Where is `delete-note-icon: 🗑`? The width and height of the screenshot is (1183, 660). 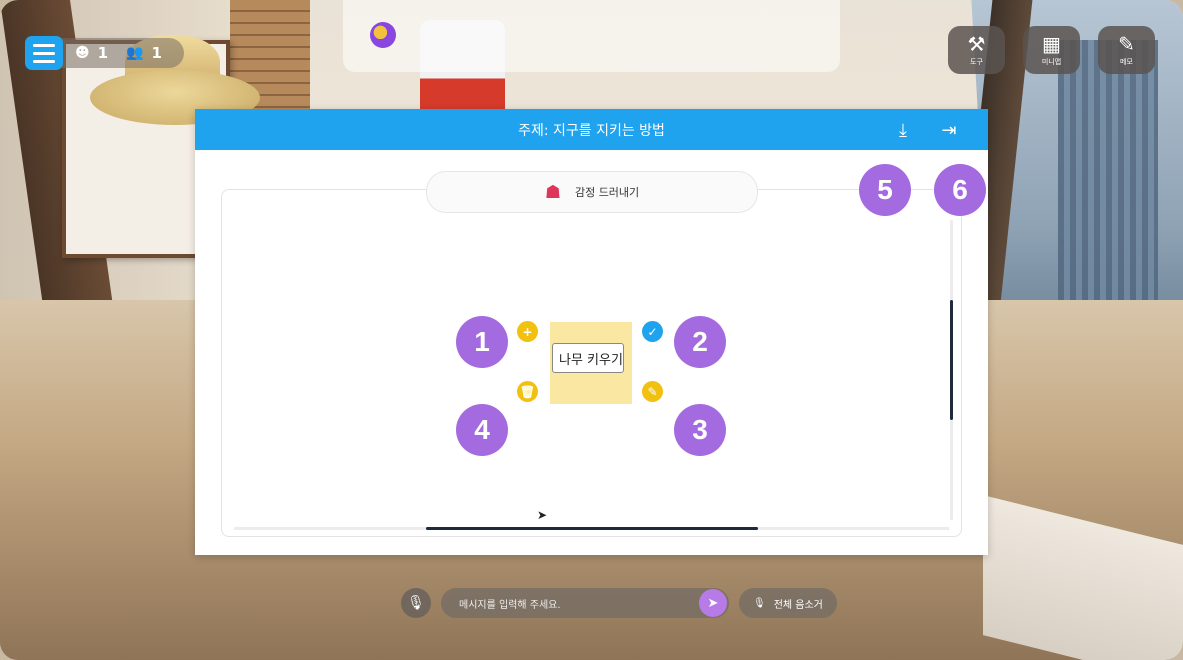
delete-note-icon: 🗑 is located at coordinates (527, 391).